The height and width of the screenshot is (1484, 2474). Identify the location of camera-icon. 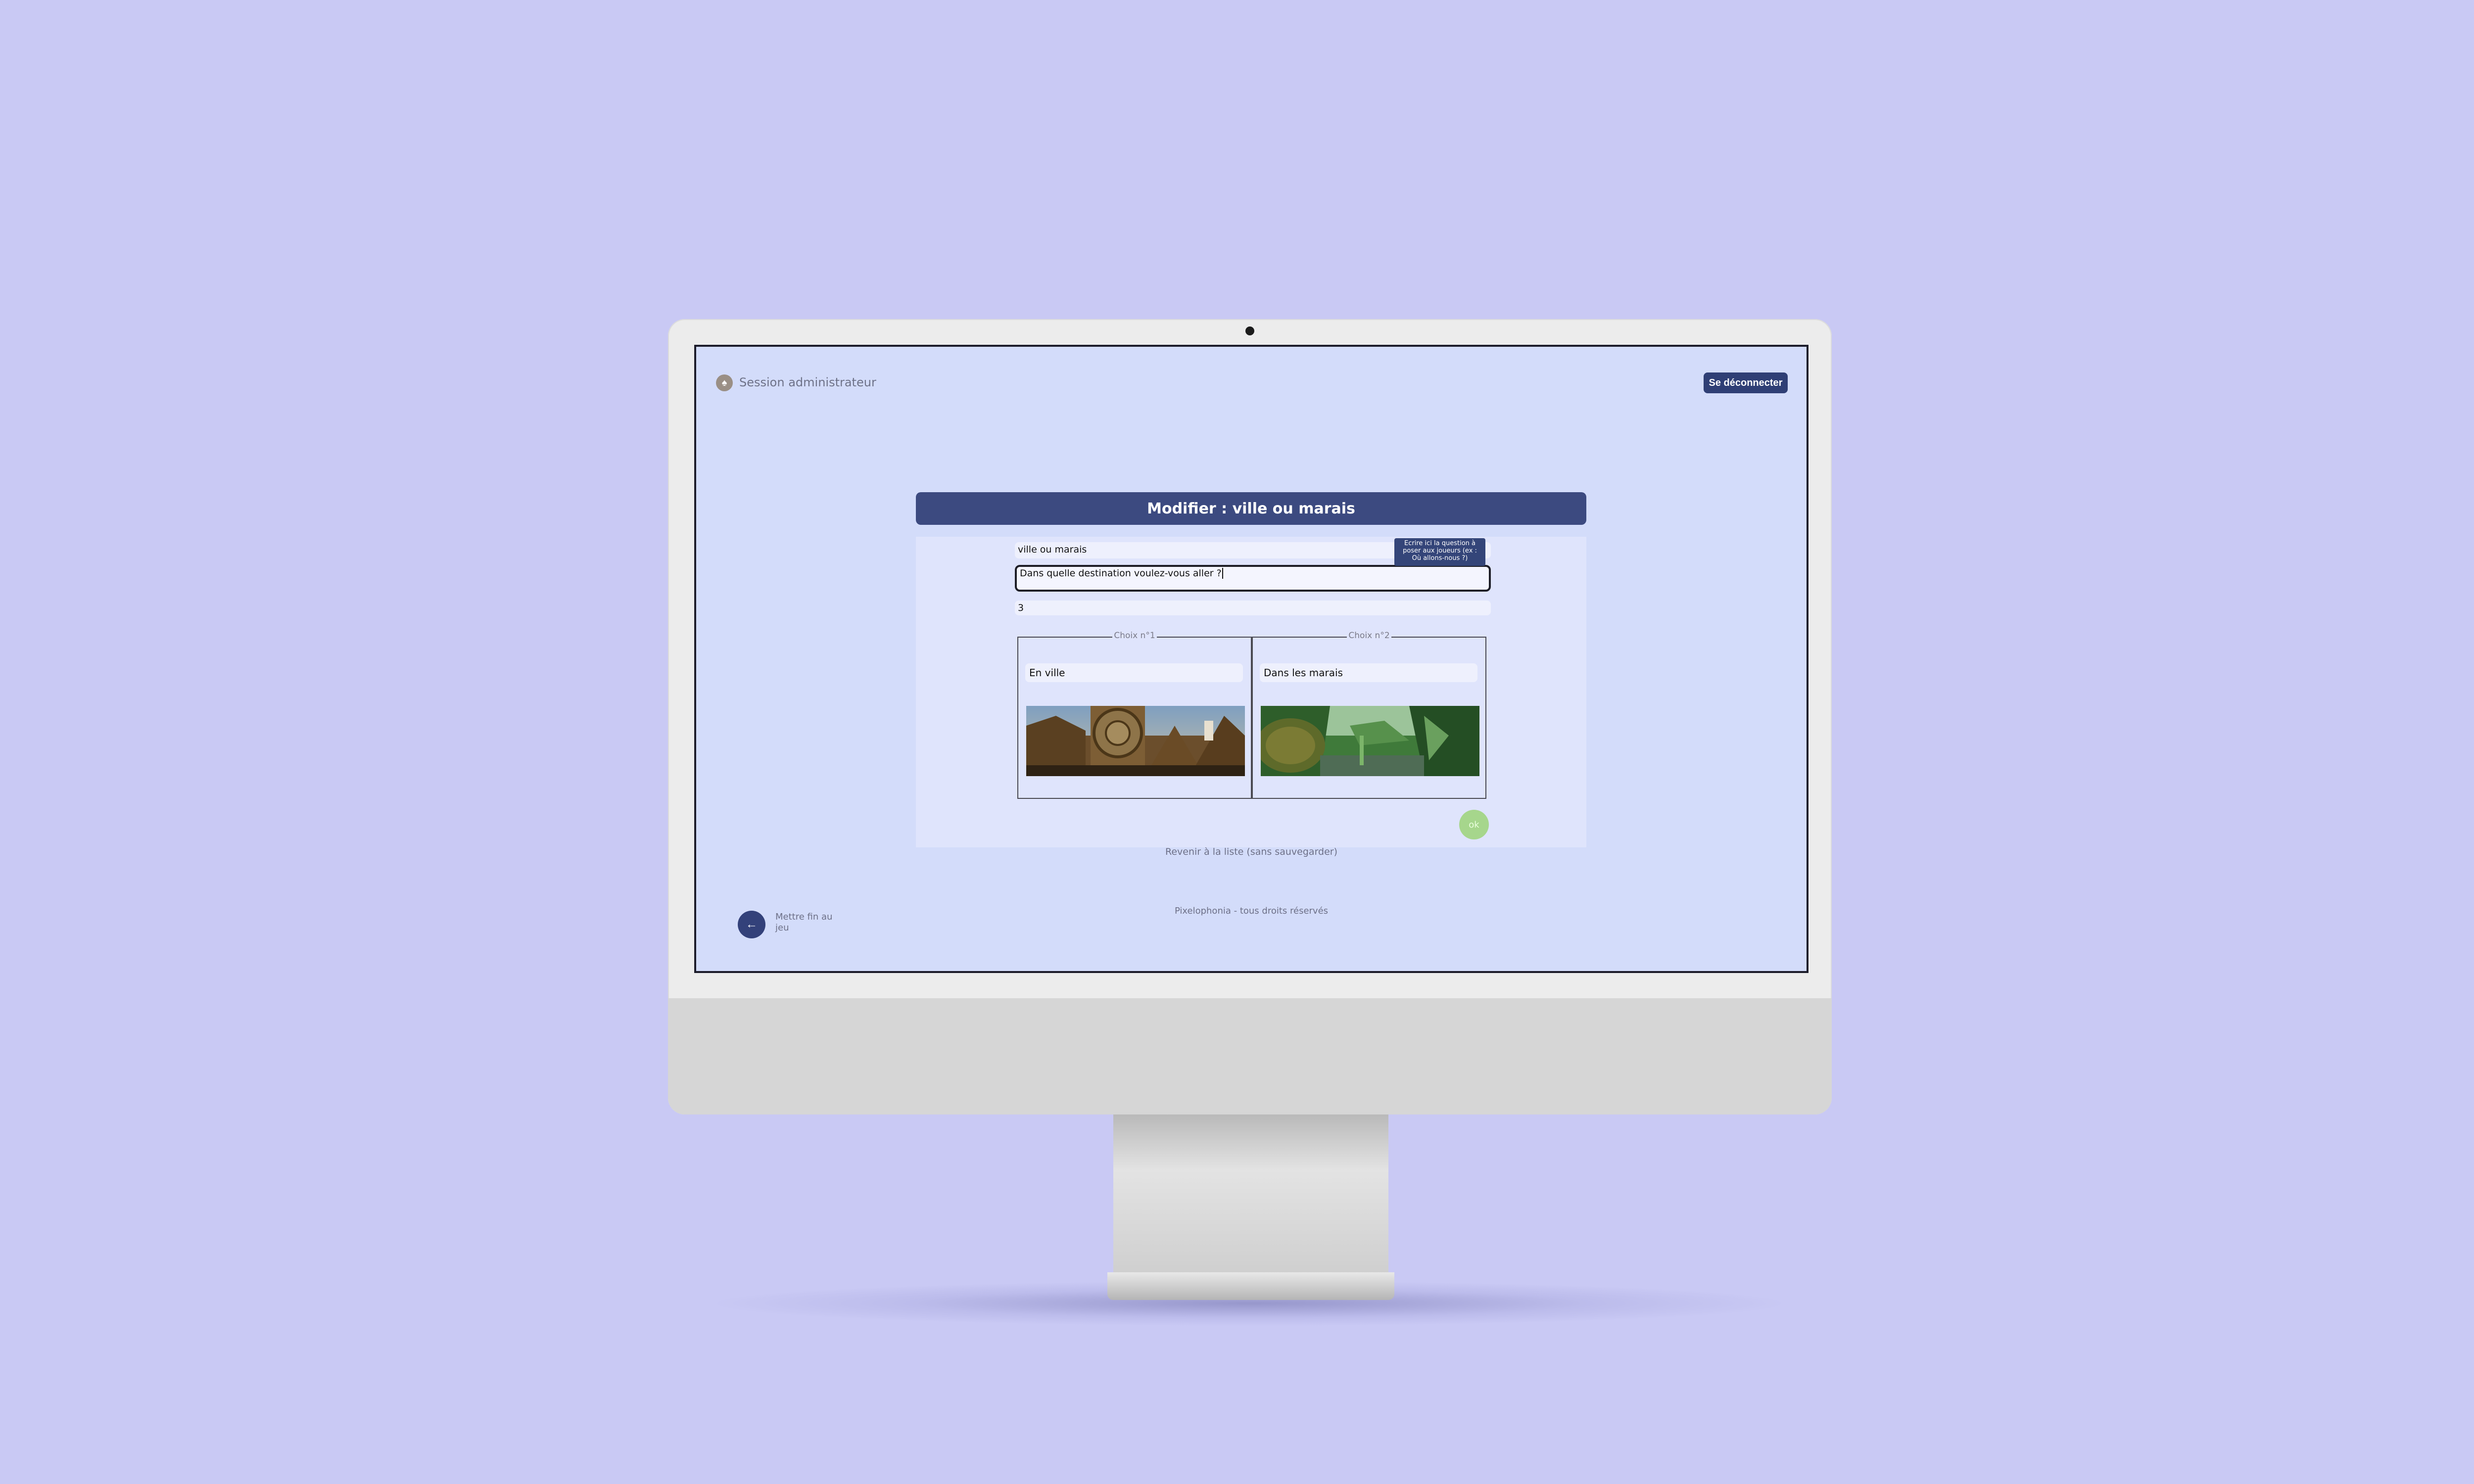
(1250, 330).